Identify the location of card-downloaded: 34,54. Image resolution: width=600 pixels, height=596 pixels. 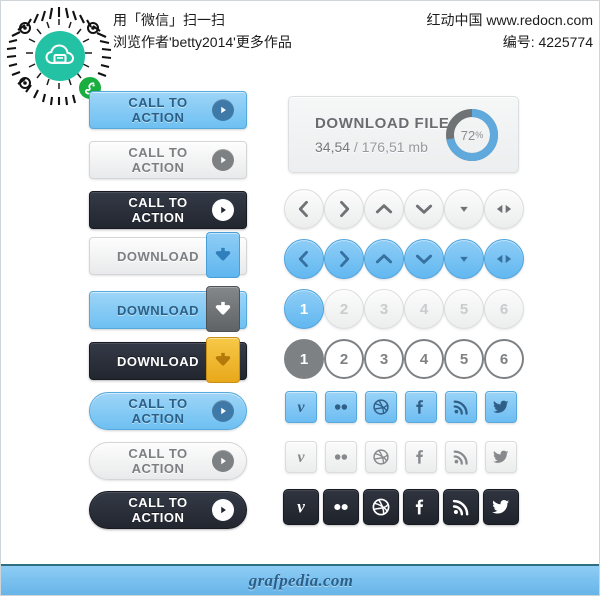
(333, 147).